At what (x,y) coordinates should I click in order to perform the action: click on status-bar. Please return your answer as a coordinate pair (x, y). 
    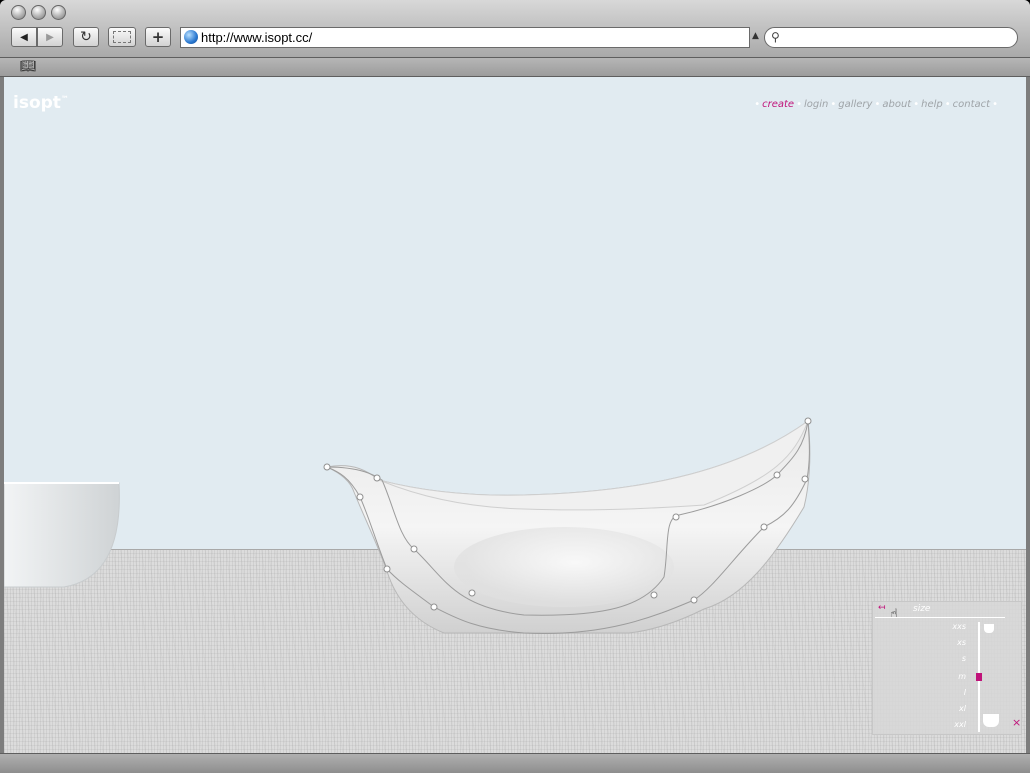
    Looking at the image, I should click on (515, 763).